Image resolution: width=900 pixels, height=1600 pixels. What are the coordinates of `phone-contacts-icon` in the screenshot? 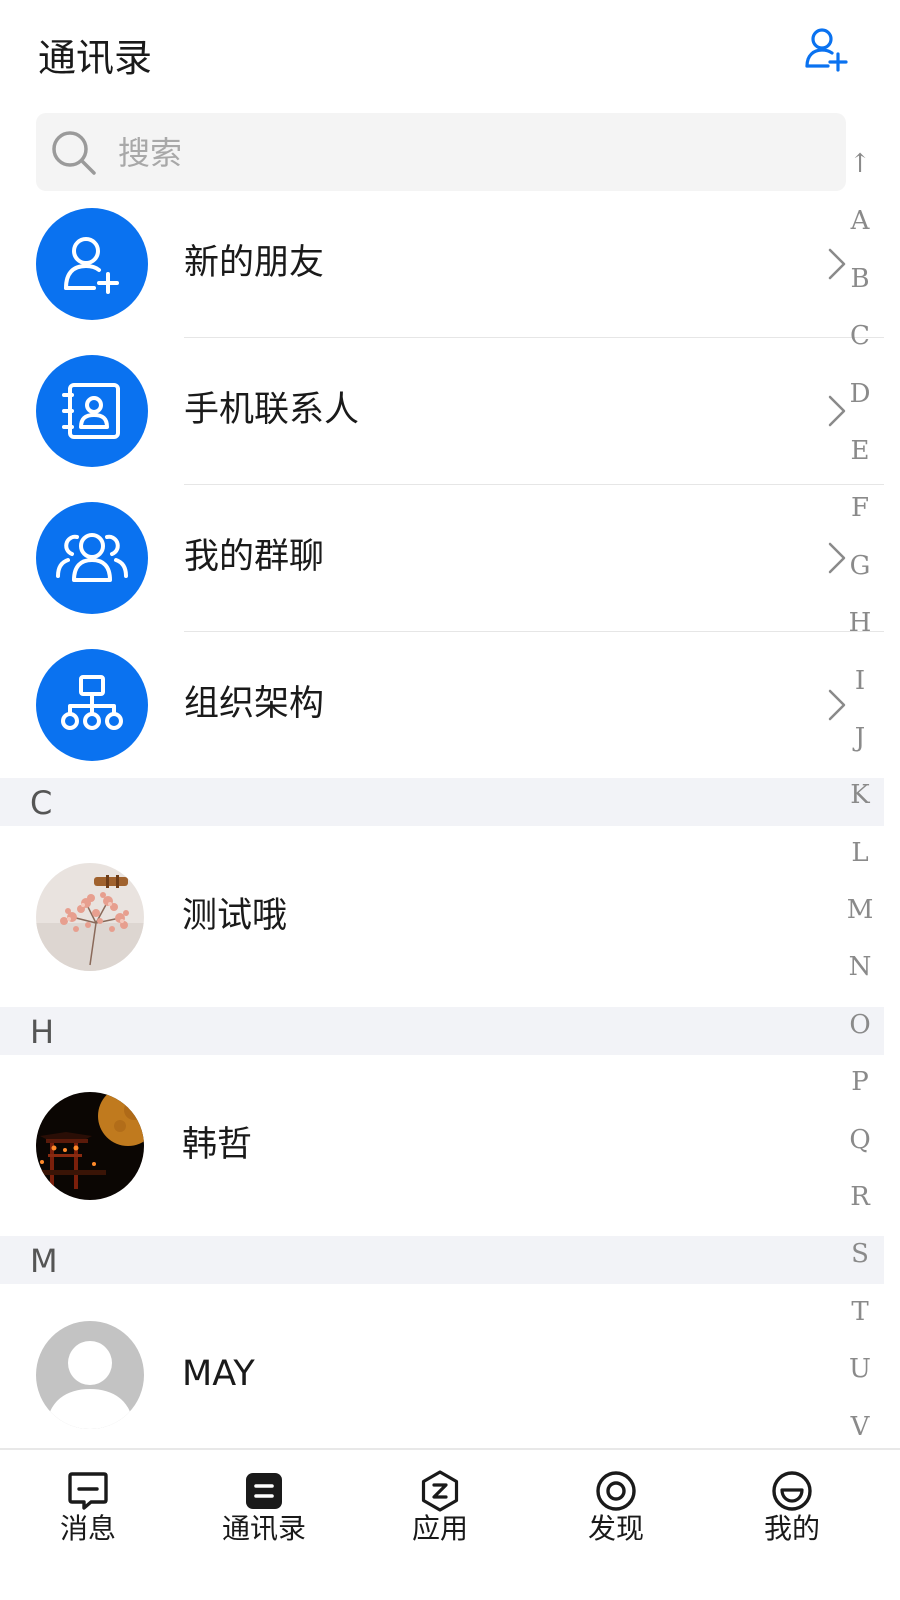 It's located at (92, 411).